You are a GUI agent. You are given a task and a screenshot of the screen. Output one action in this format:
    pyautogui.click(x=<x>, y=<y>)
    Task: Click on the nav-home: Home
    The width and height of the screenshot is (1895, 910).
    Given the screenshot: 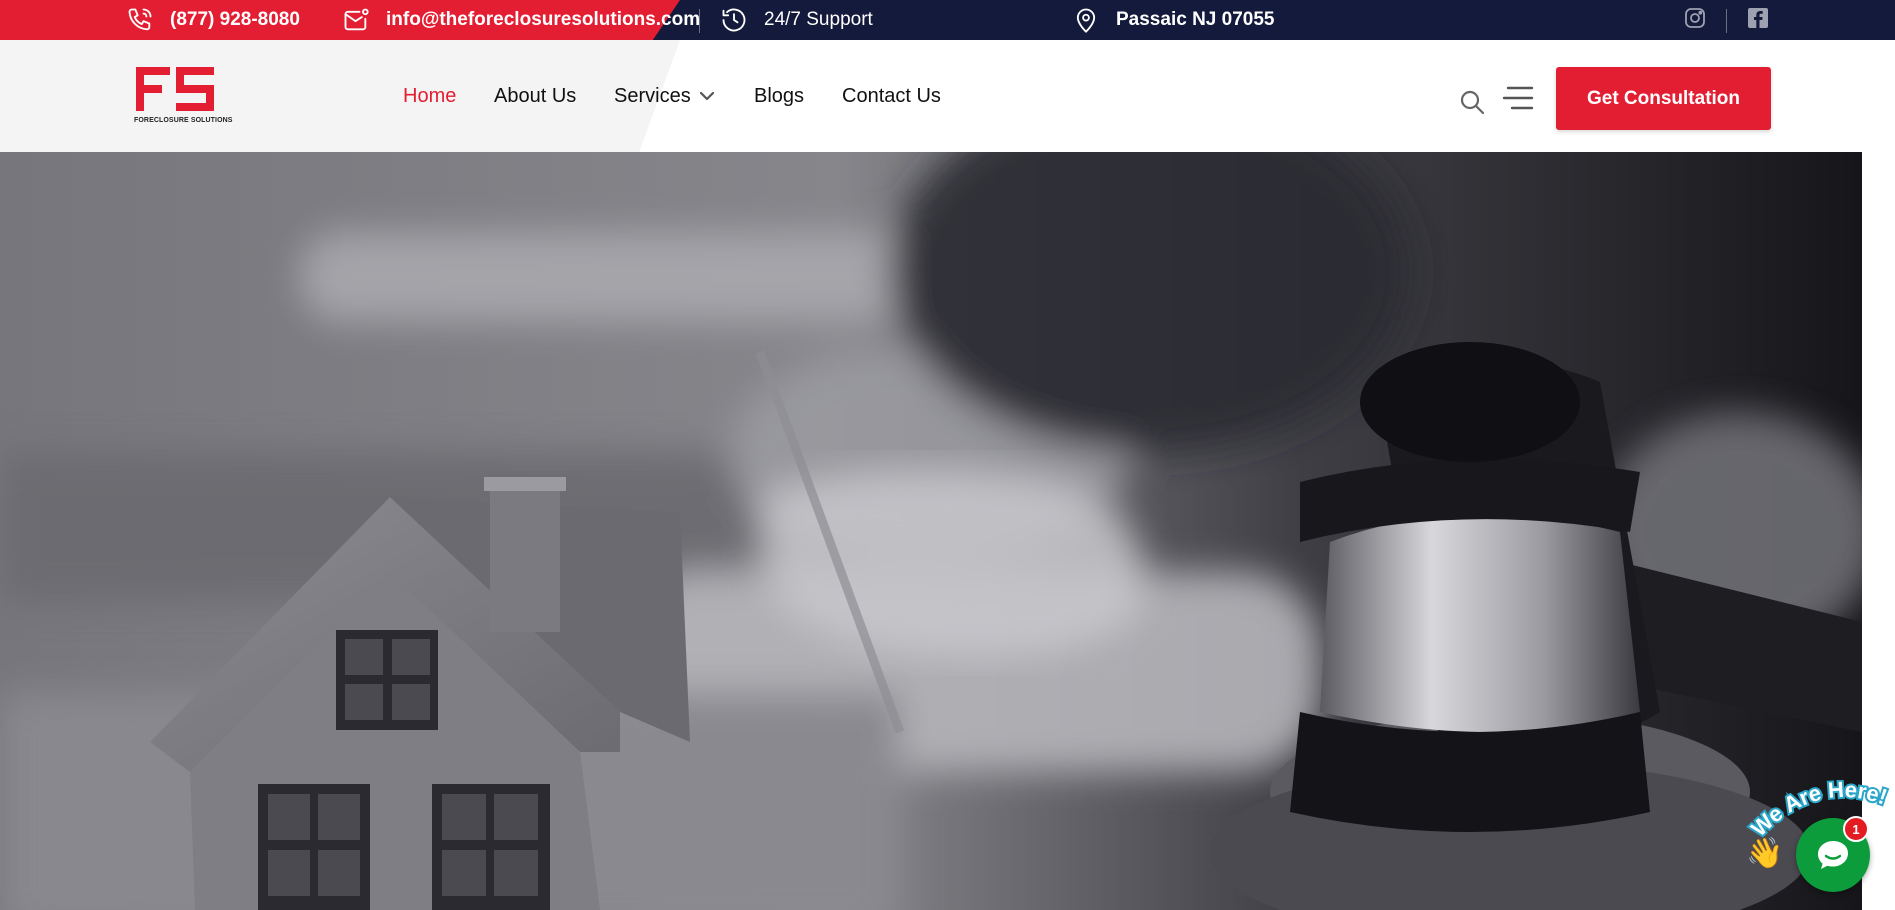 What is the action you would take?
    pyautogui.click(x=429, y=96)
    